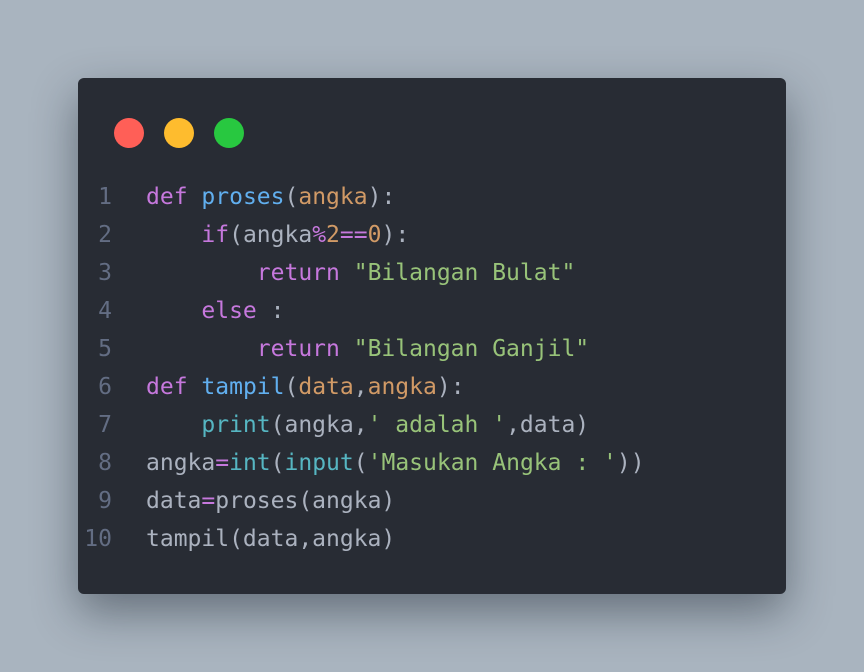 This screenshot has height=672, width=864. I want to click on line-source: else :, so click(215, 311).